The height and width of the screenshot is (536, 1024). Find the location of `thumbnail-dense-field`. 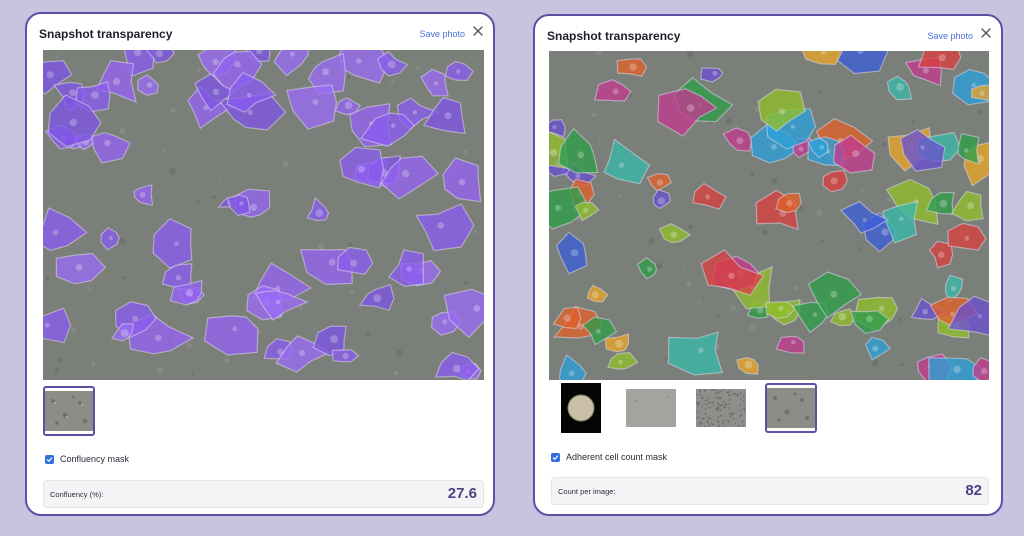

thumbnail-dense-field is located at coordinates (721, 408).